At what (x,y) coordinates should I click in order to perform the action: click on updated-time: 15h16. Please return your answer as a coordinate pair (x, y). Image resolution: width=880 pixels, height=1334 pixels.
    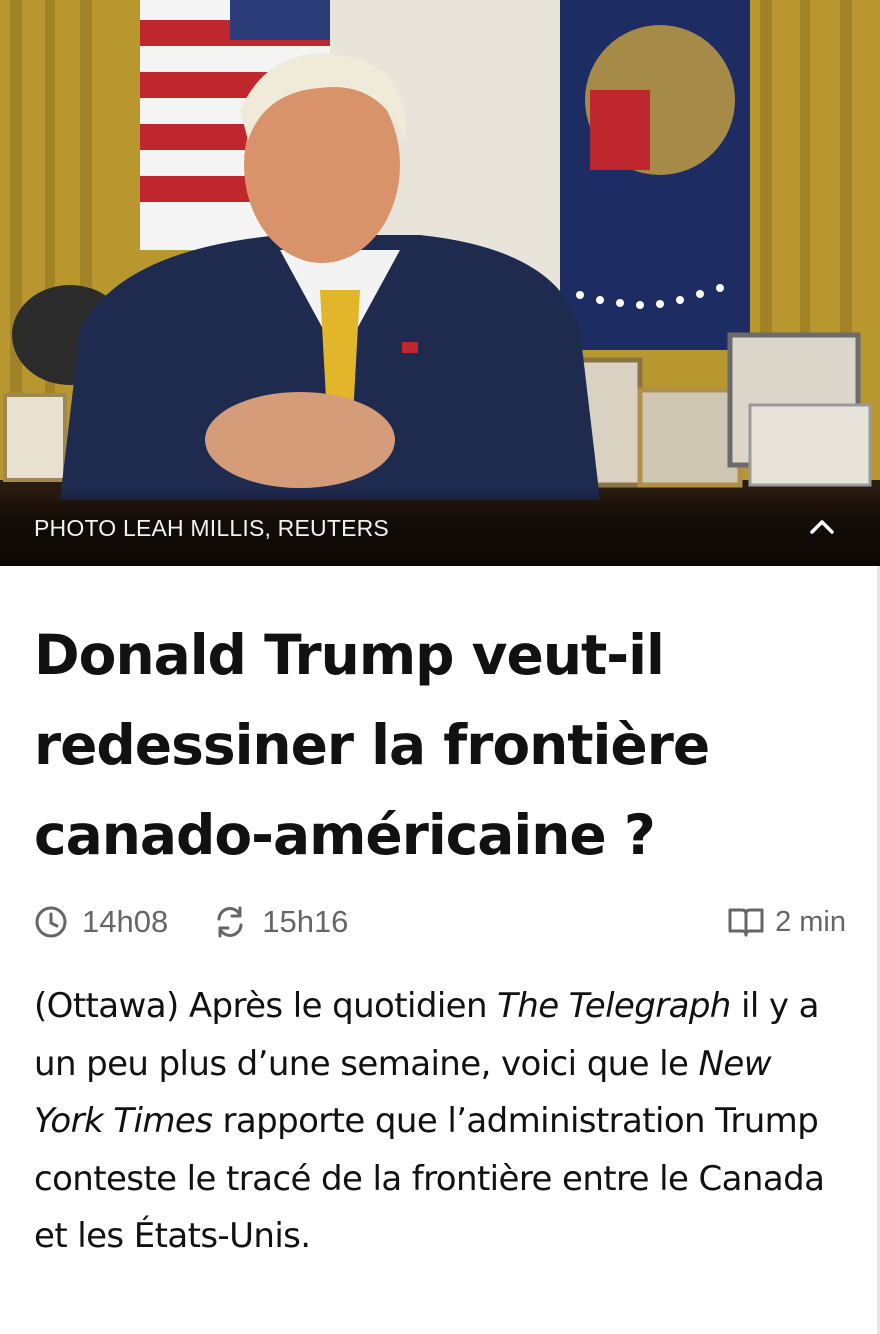
    Looking at the image, I should click on (280, 922).